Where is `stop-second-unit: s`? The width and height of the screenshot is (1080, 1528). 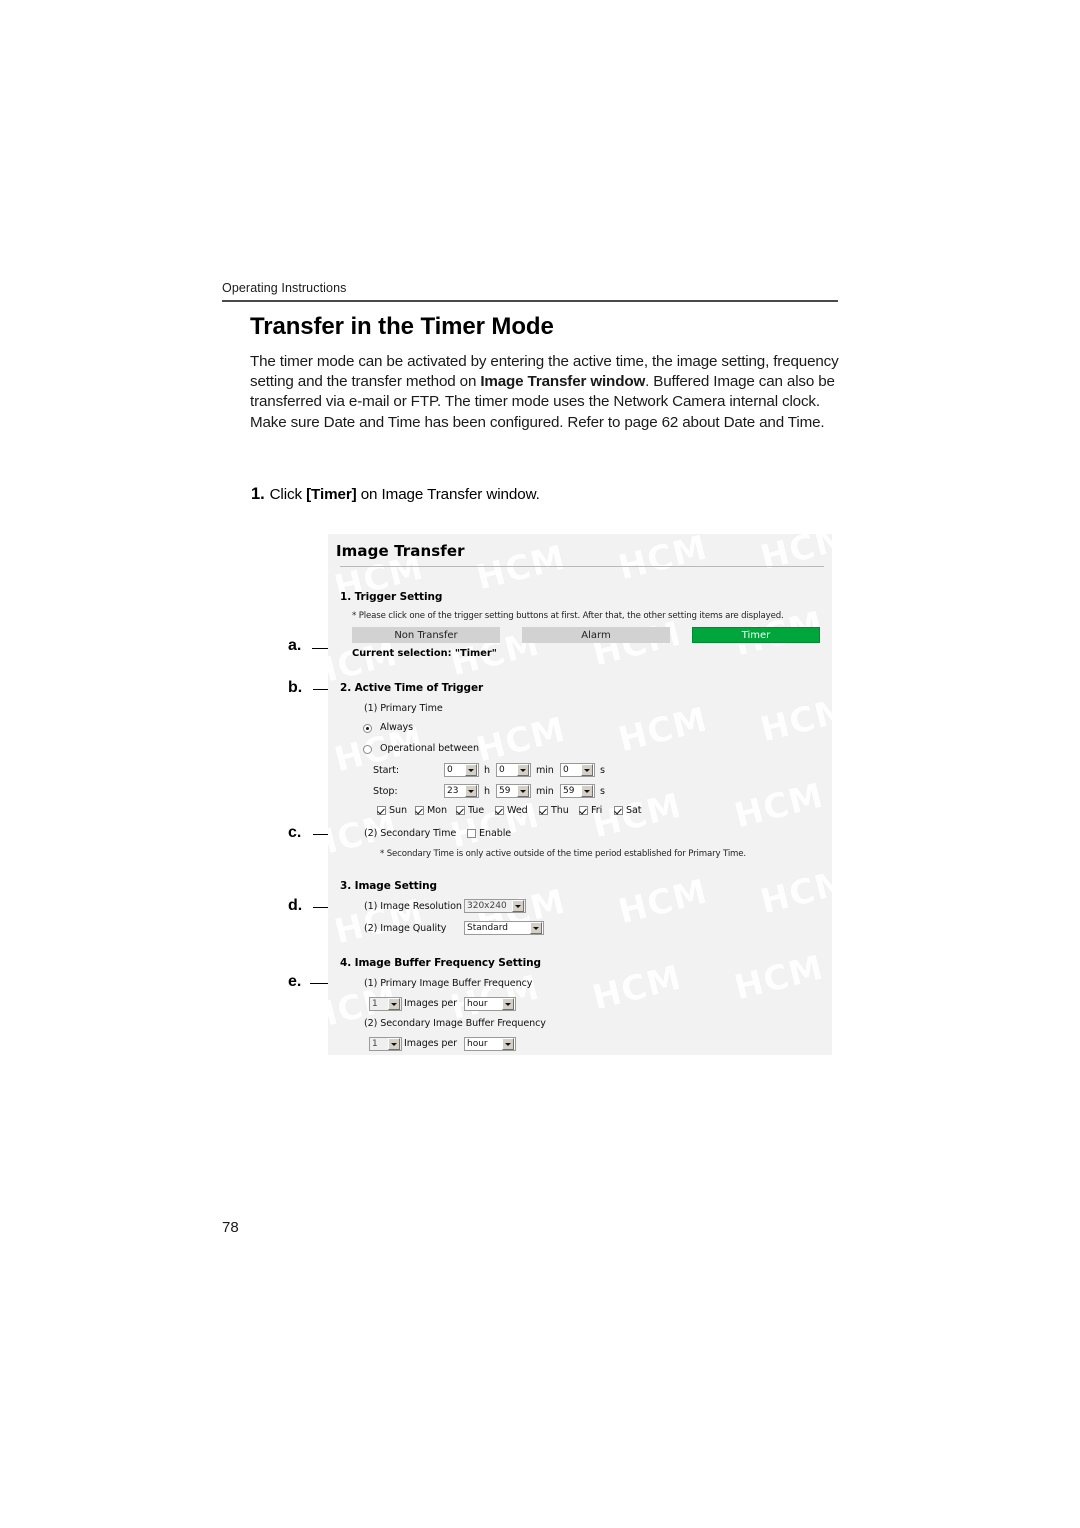 stop-second-unit: s is located at coordinates (602, 791).